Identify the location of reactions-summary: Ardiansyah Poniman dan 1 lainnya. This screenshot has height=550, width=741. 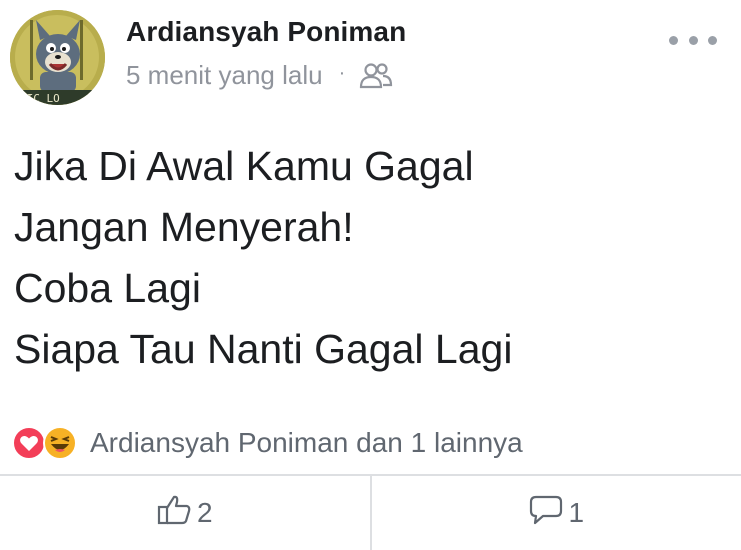
(267, 443).